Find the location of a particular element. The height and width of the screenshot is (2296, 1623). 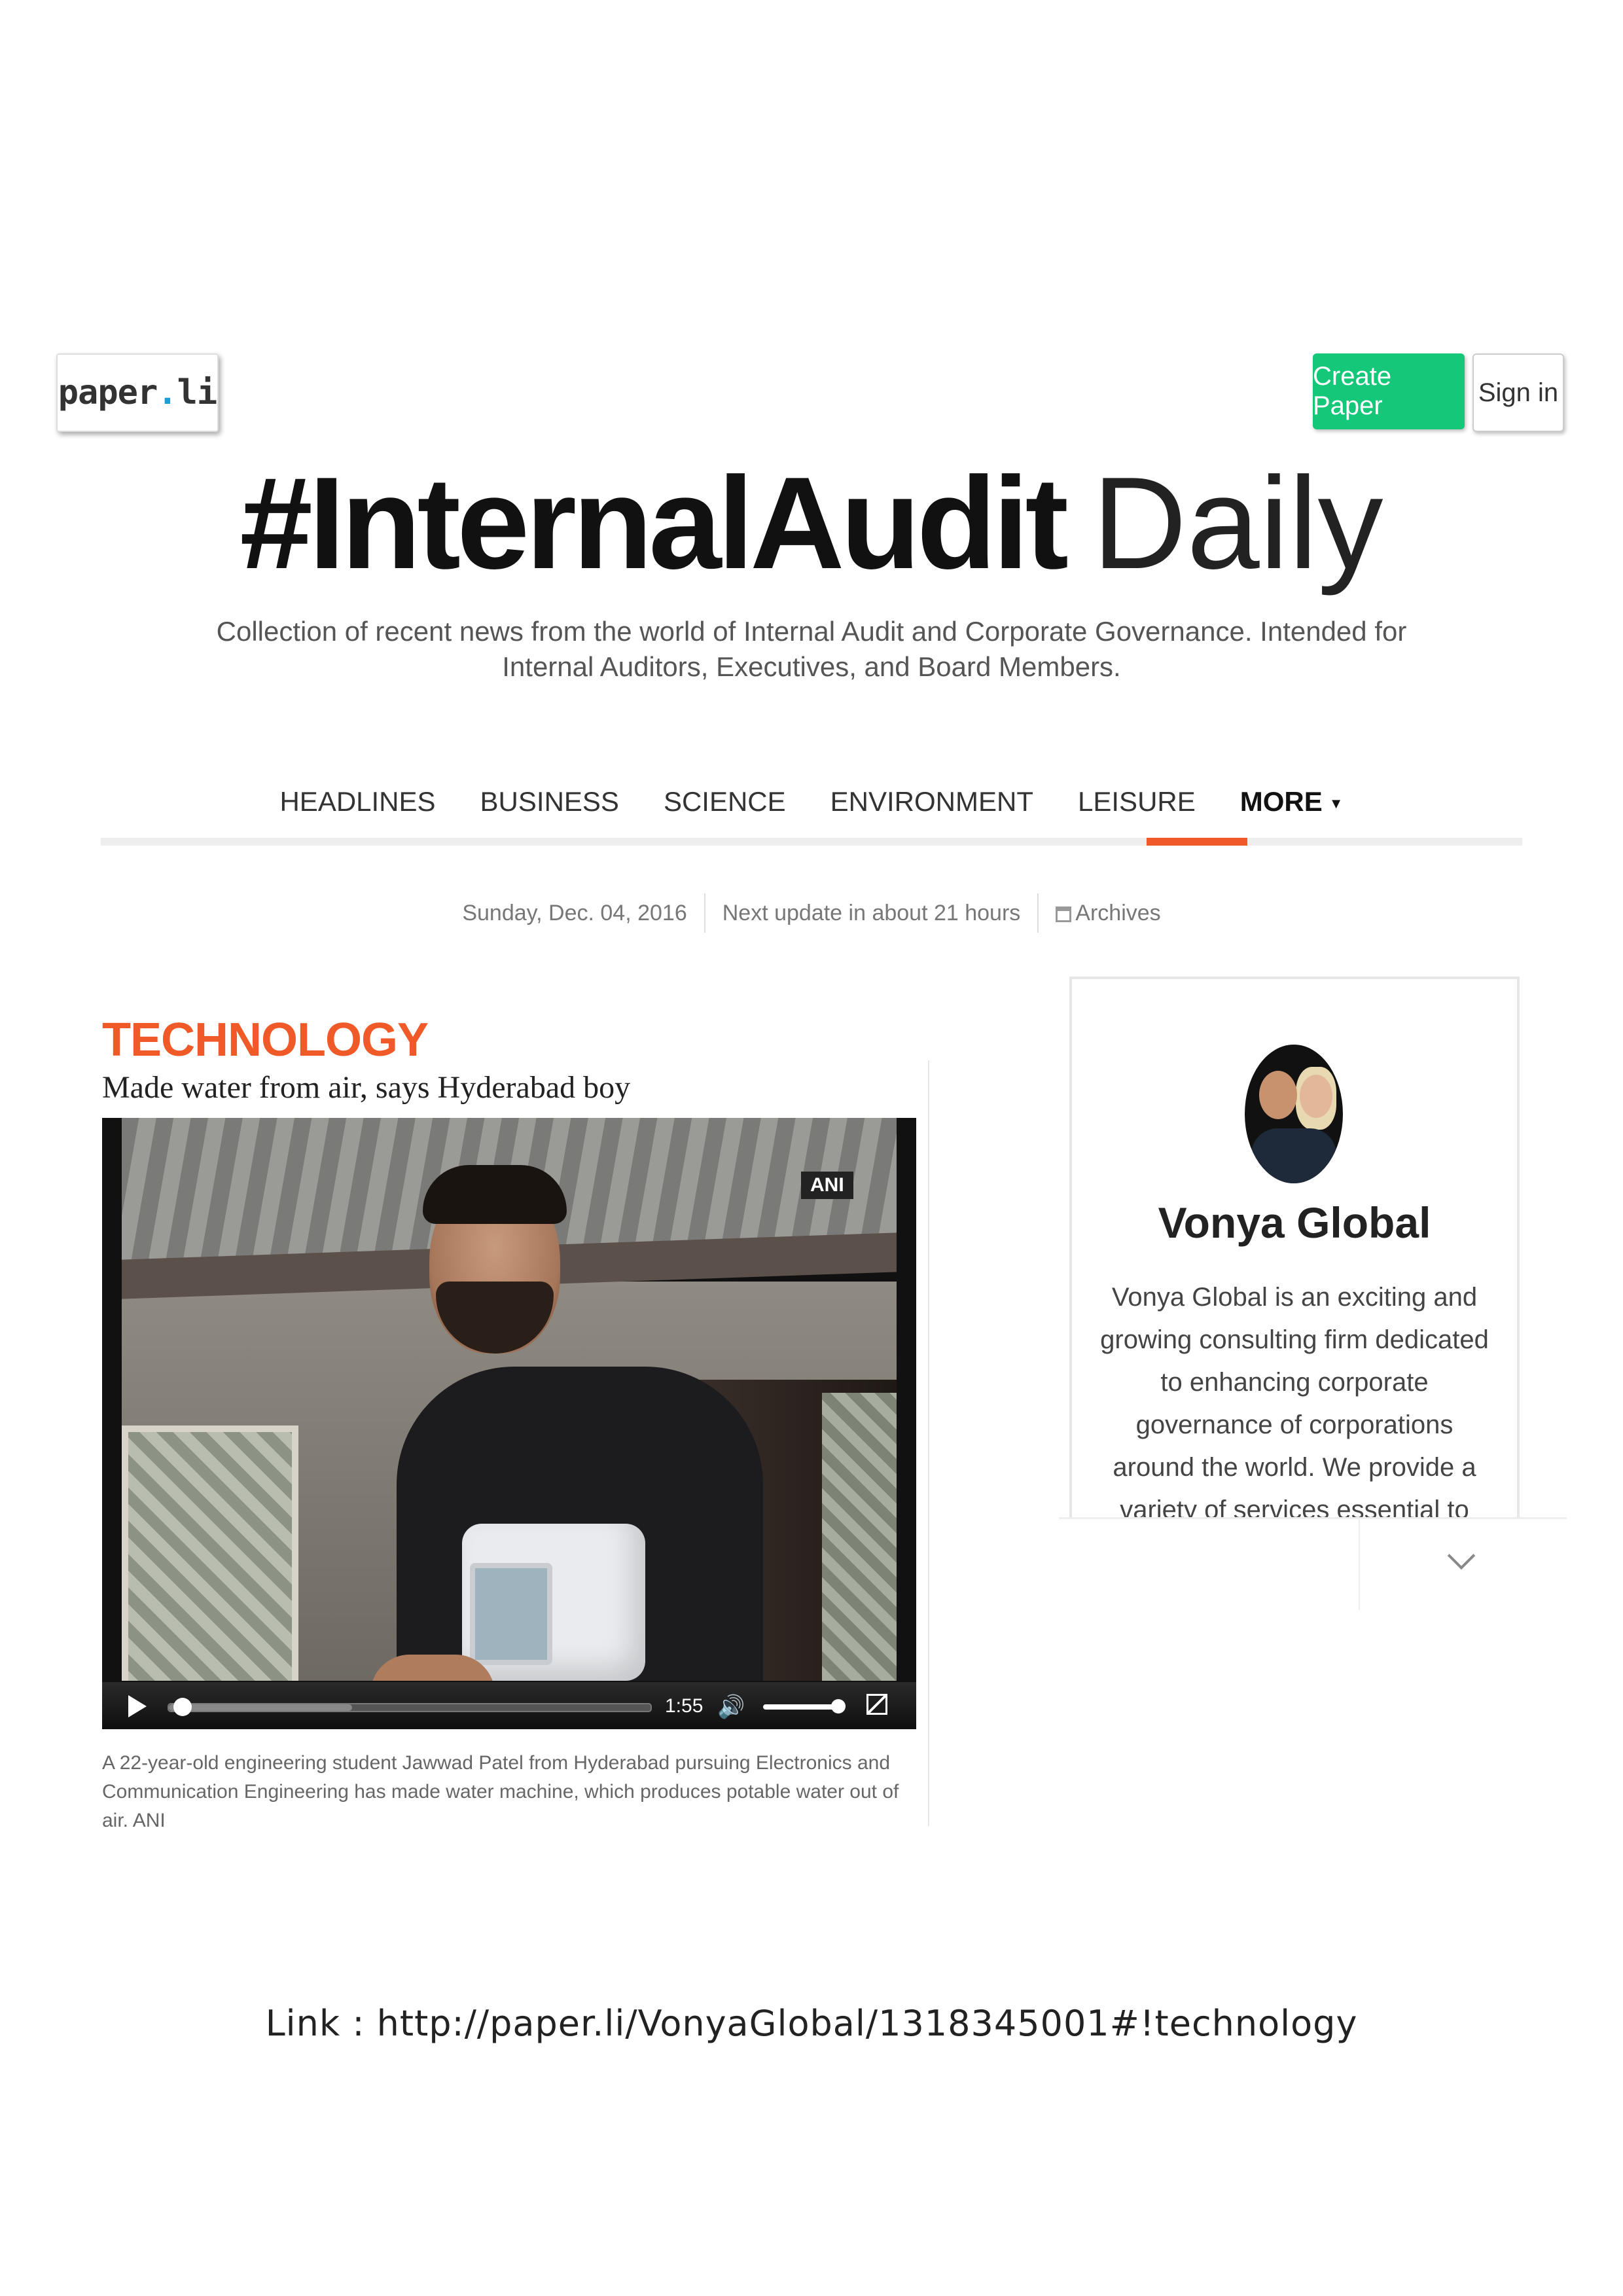

nav-item-more: MORE ▼ is located at coordinates (1292, 801).